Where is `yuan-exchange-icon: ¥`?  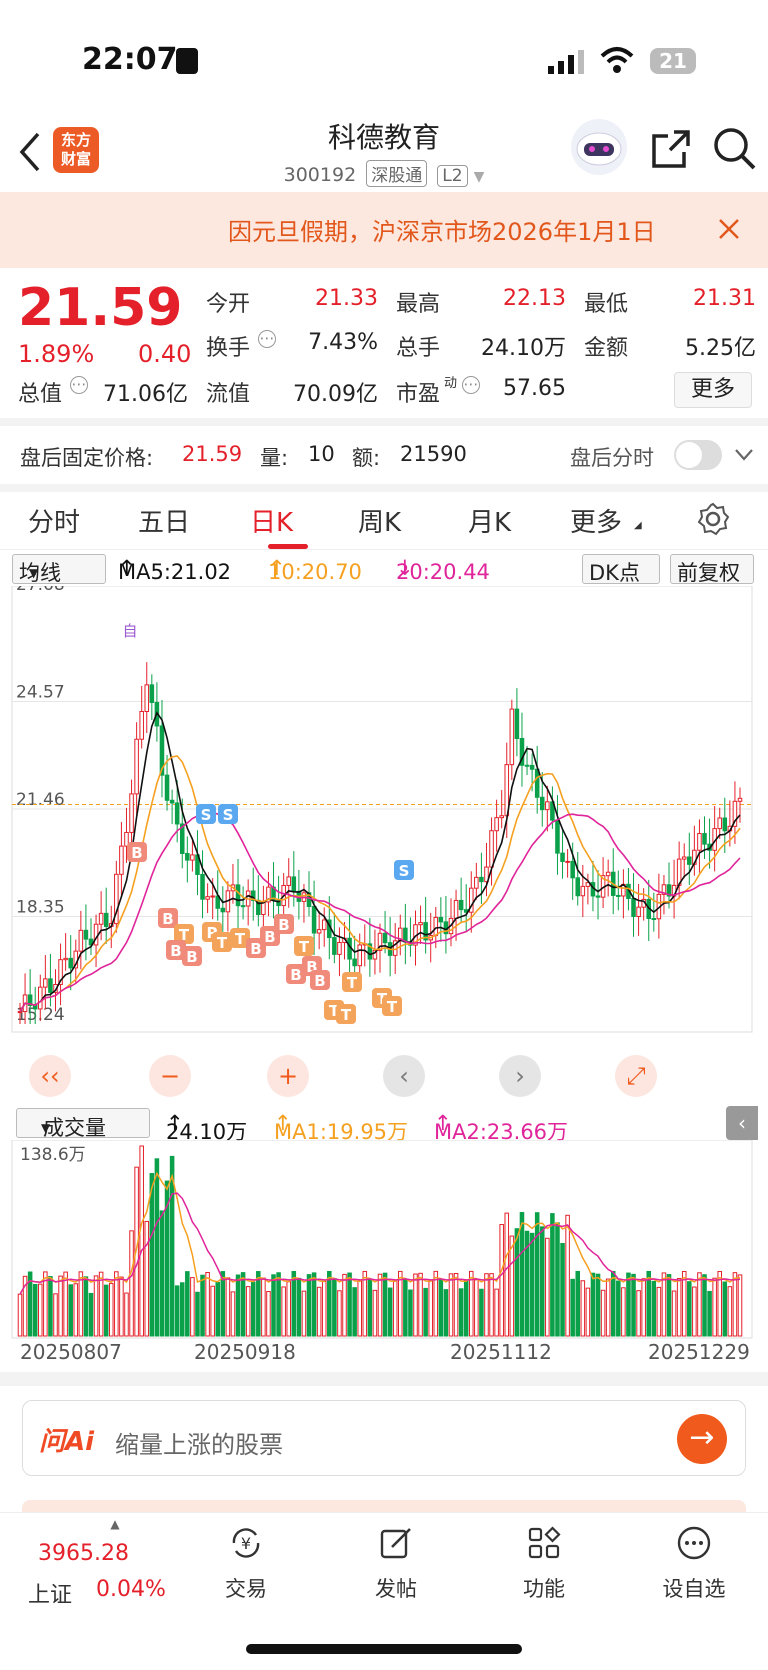 yuan-exchange-icon: ¥ is located at coordinates (246, 1543).